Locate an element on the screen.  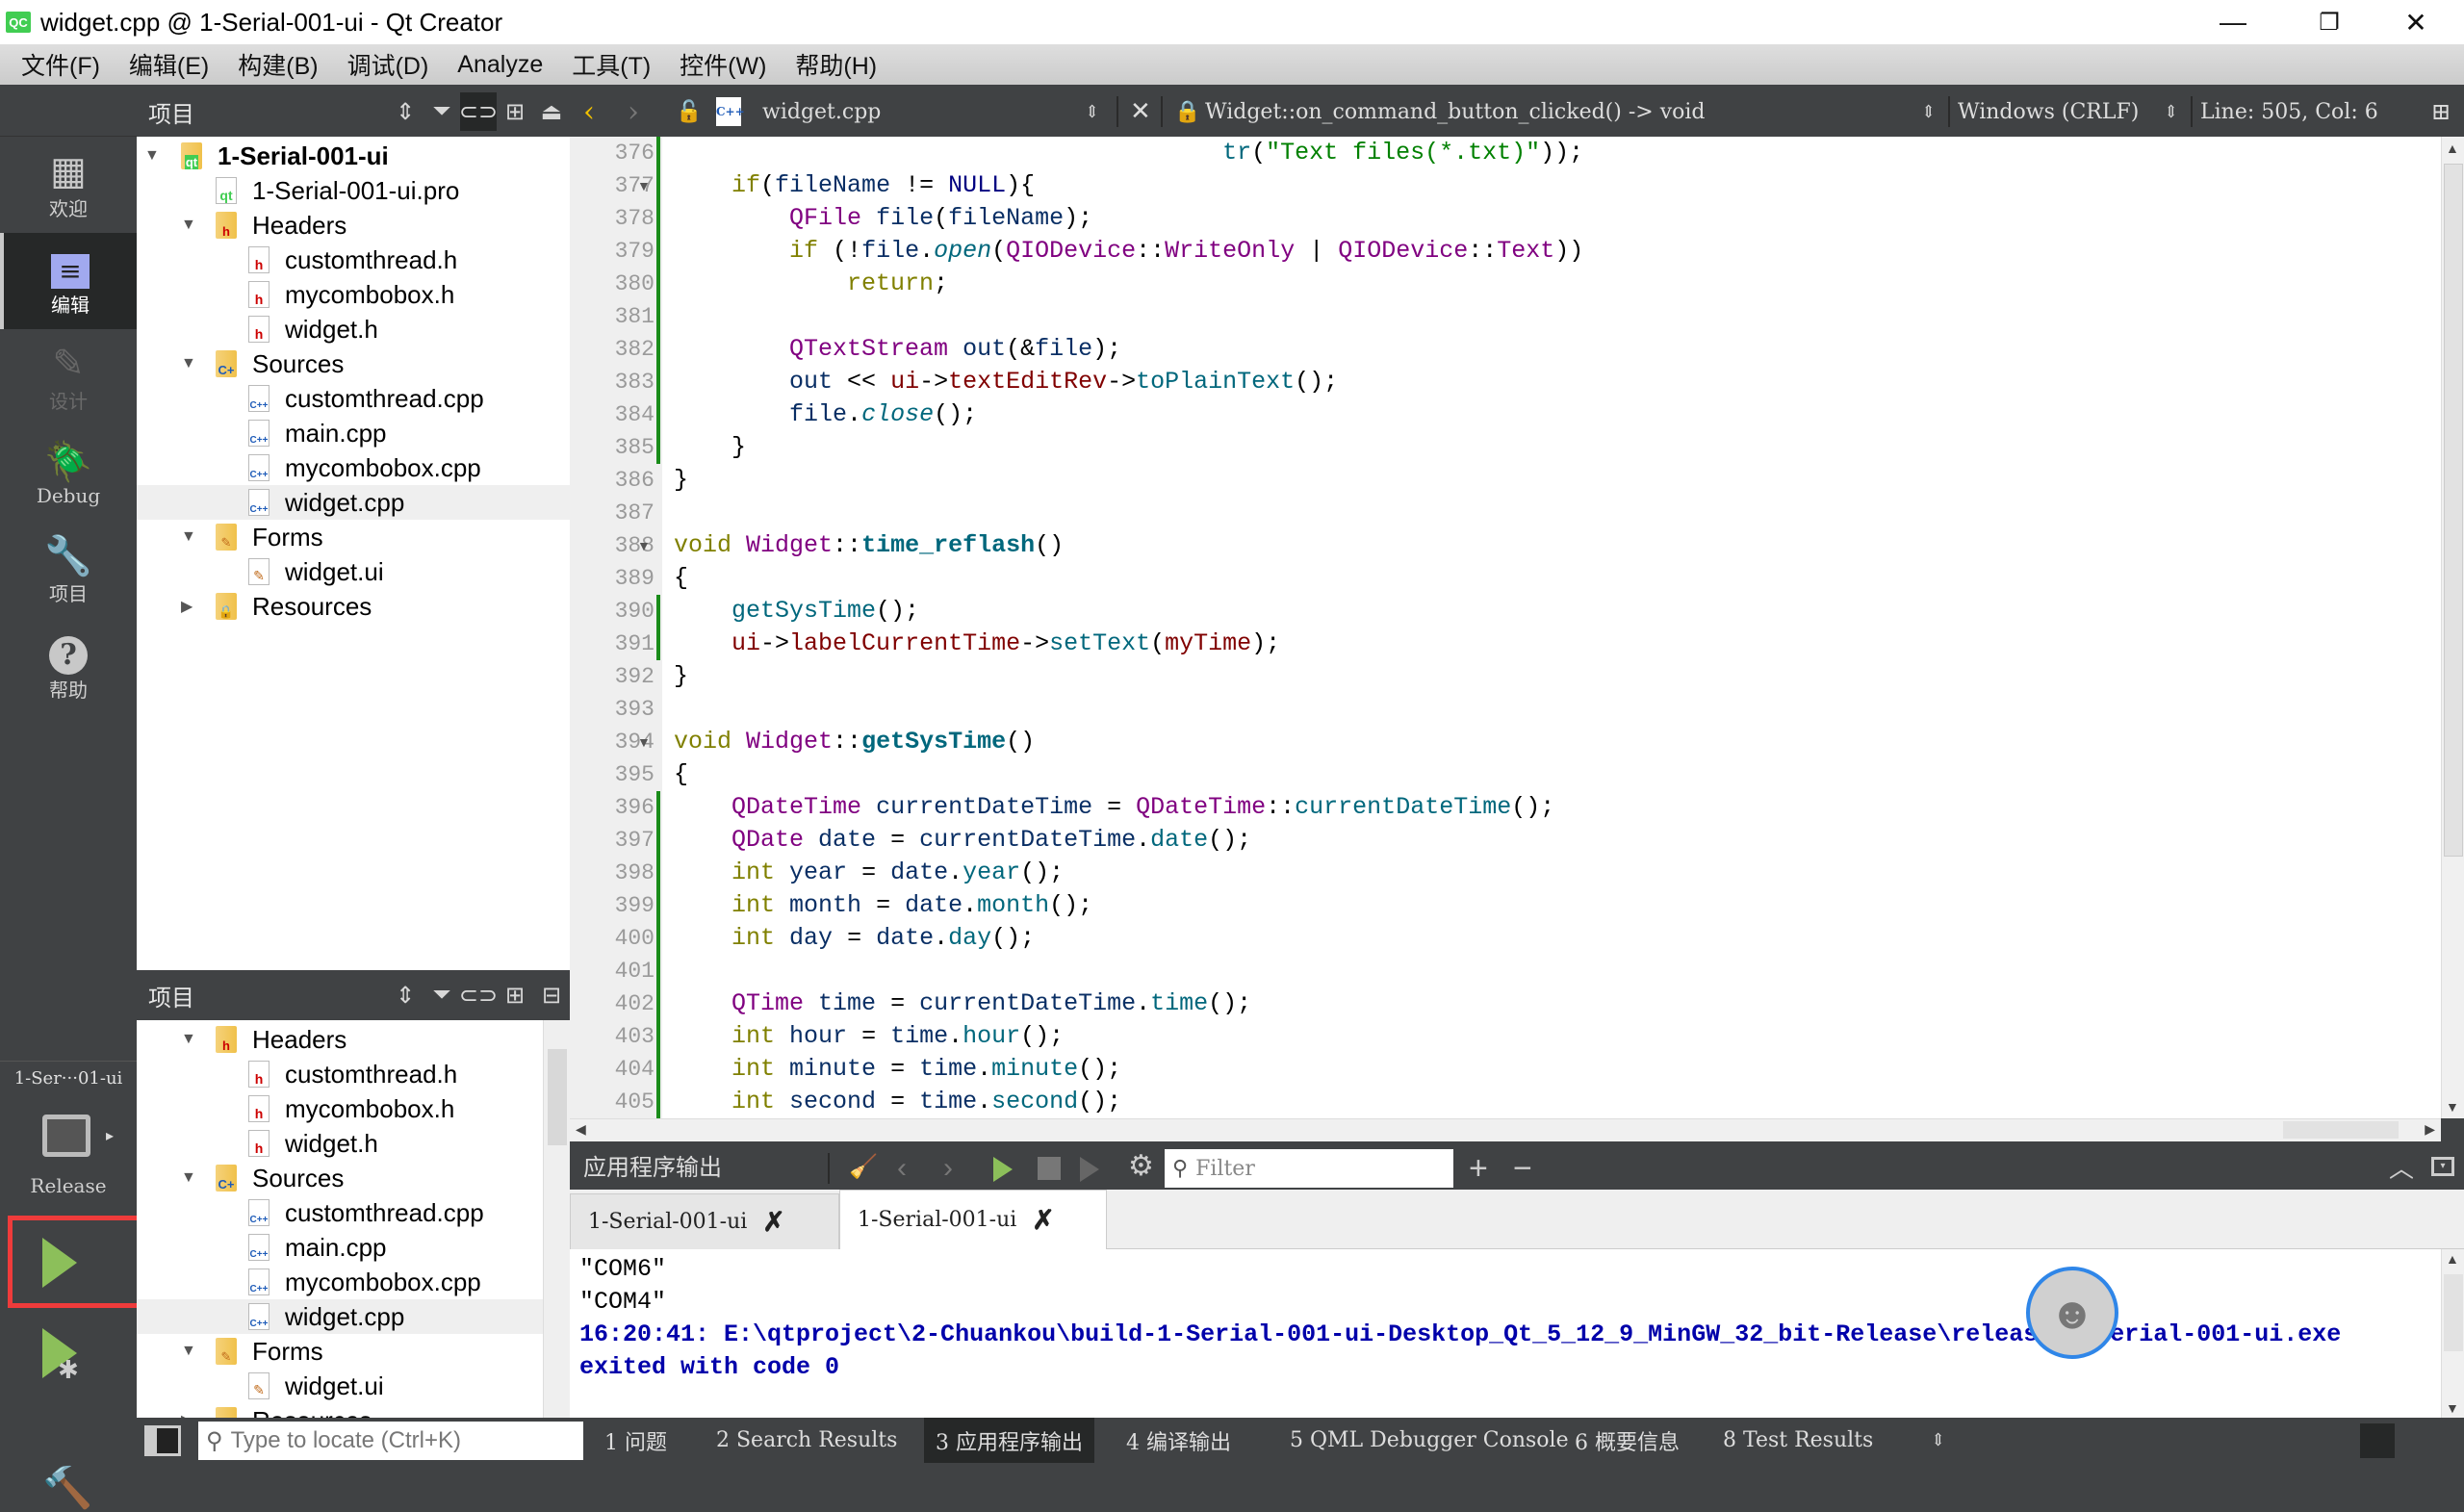
menu-build: 构建(B) is located at coordinates (278, 64).